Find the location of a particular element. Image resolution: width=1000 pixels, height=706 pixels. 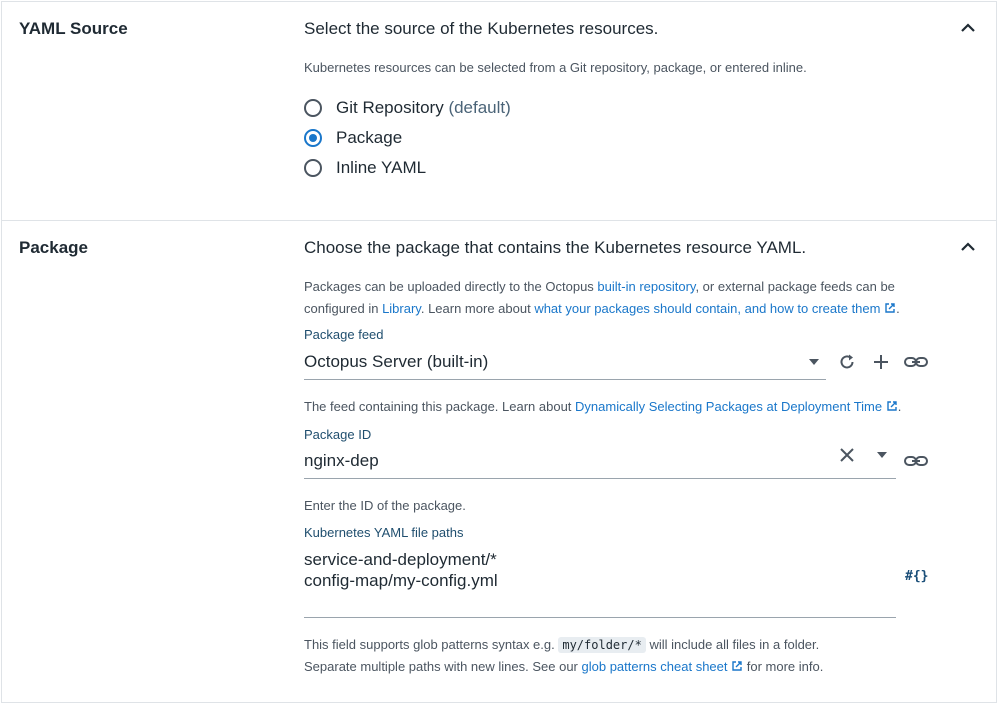

package-feed-select: Octopus Server (built-in) is located at coordinates (396, 362).